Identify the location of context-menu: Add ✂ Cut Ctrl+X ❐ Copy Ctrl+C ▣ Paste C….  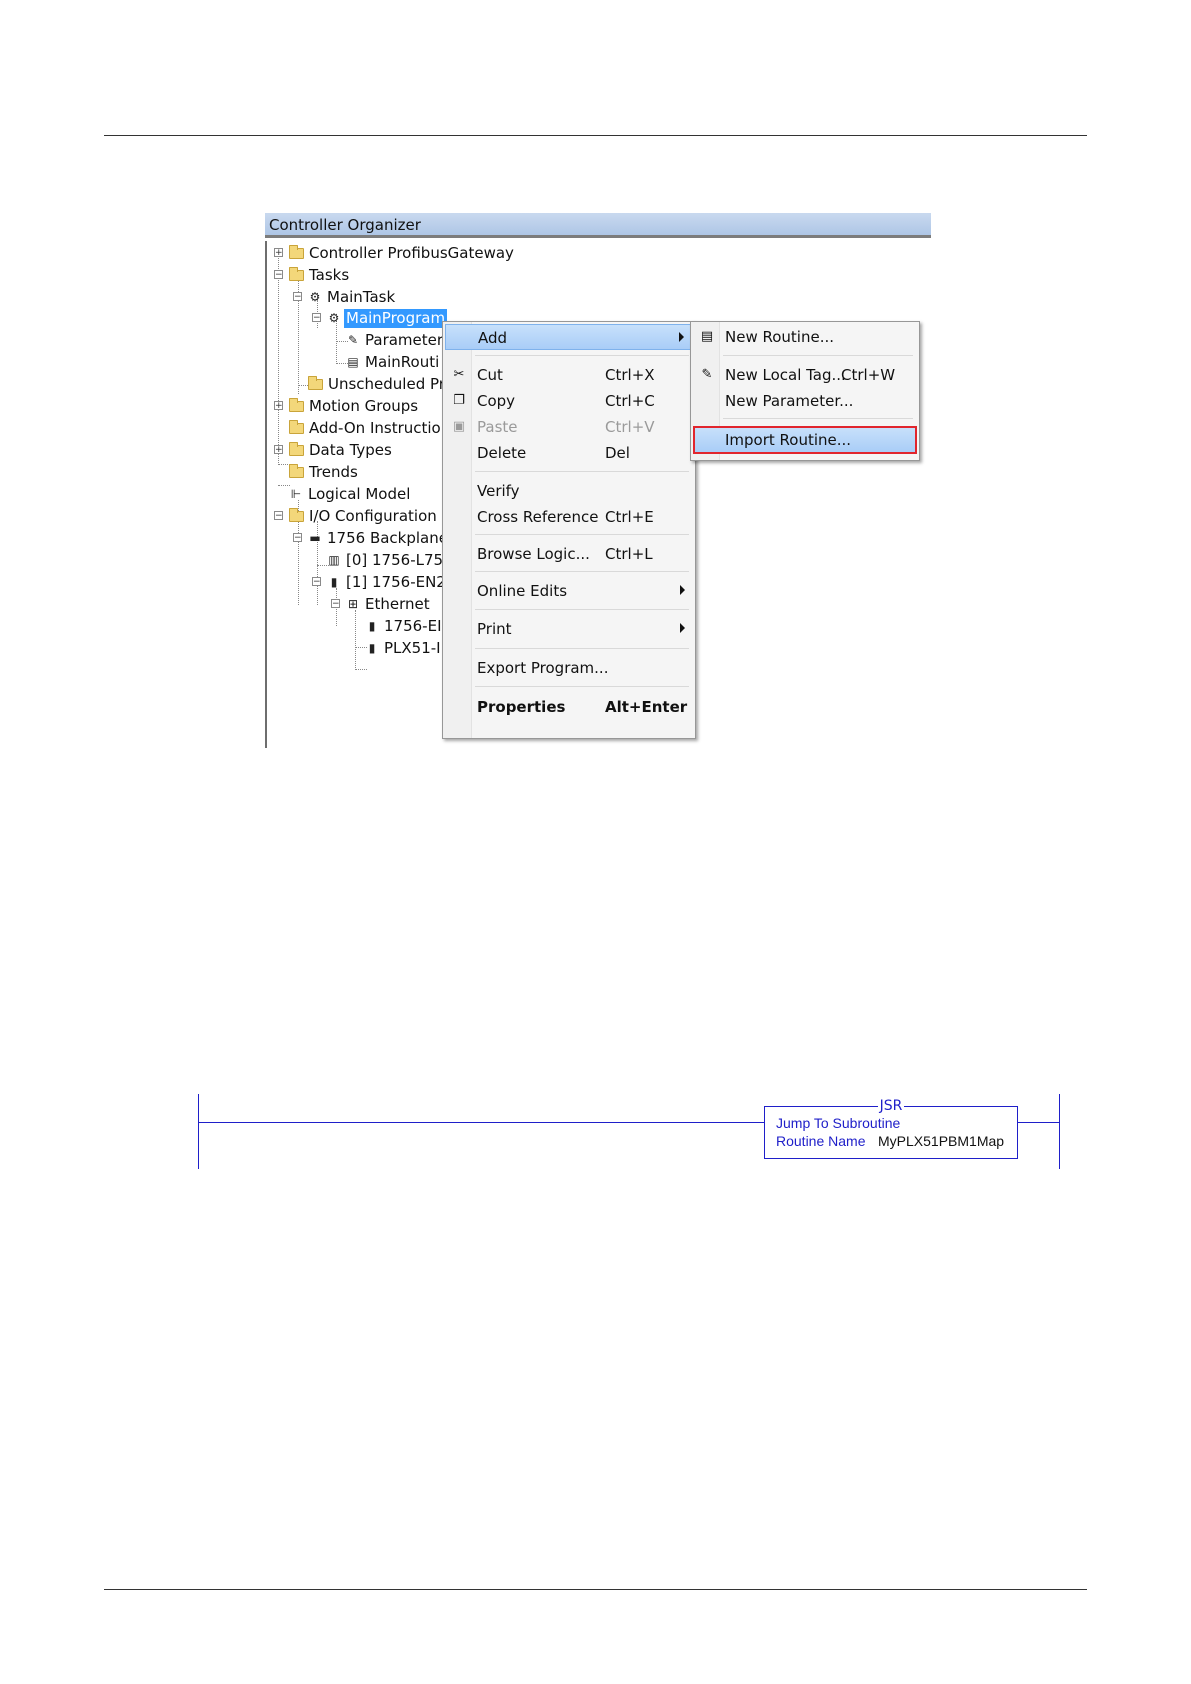
(569, 530).